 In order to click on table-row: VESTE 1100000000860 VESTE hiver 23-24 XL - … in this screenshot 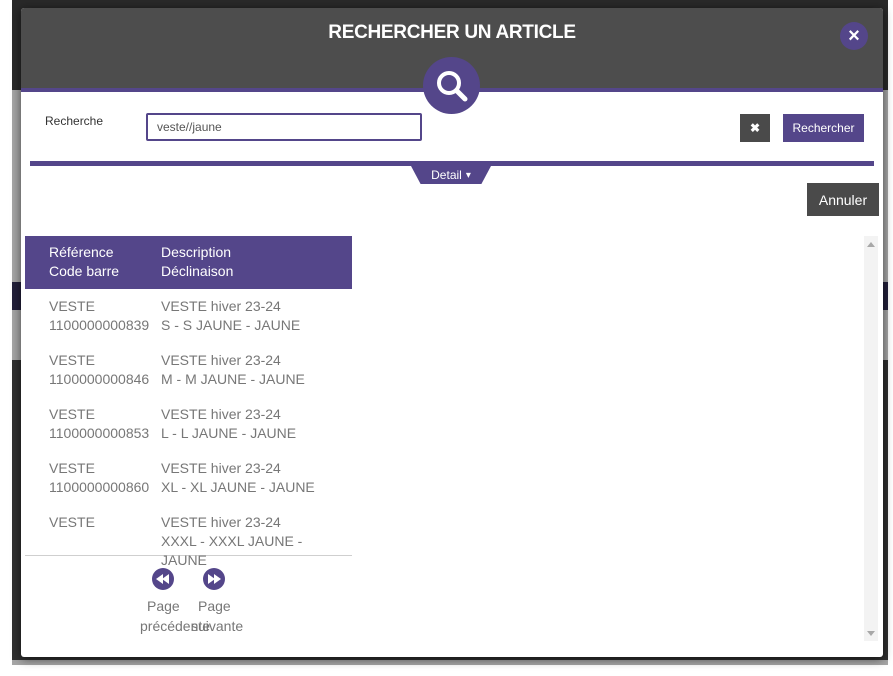, I will do `click(188, 478)`.